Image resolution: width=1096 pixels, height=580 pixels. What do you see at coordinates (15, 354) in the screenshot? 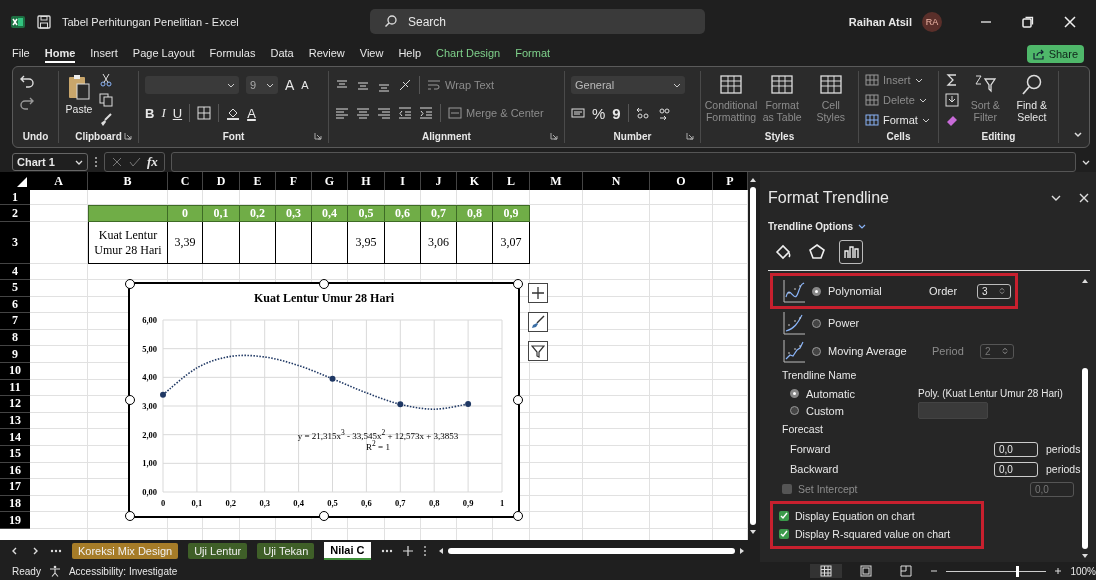
I see `row-header: 9` at bounding box center [15, 354].